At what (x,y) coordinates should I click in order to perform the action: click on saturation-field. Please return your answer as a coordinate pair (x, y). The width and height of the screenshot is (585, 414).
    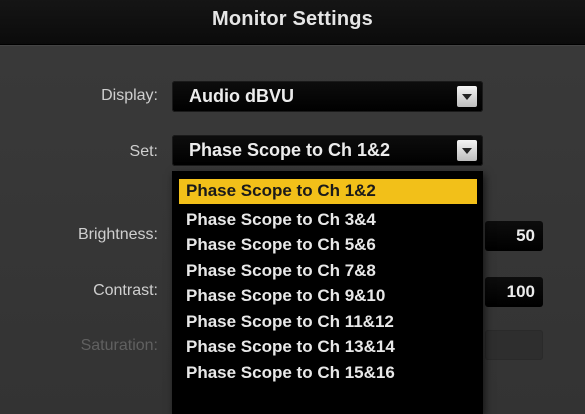
    Looking at the image, I should click on (514, 345).